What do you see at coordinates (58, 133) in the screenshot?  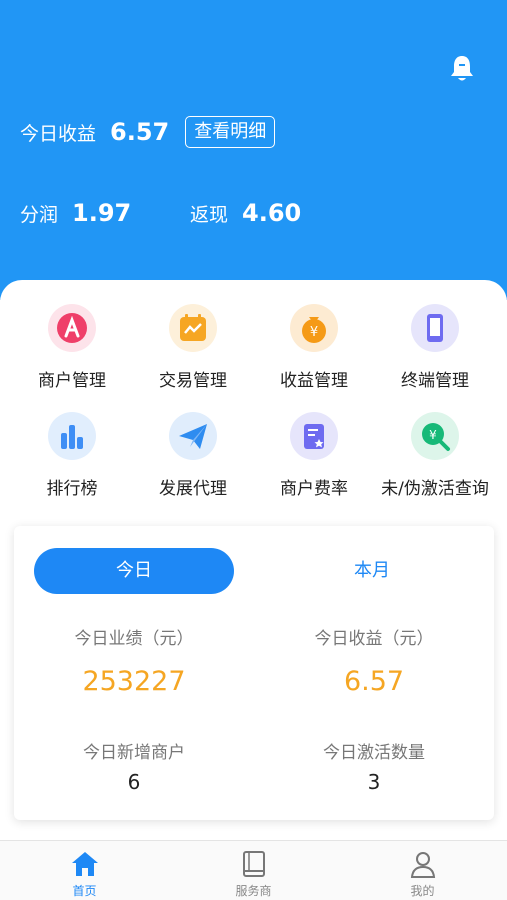 I see `today-income-label: 今日收益` at bounding box center [58, 133].